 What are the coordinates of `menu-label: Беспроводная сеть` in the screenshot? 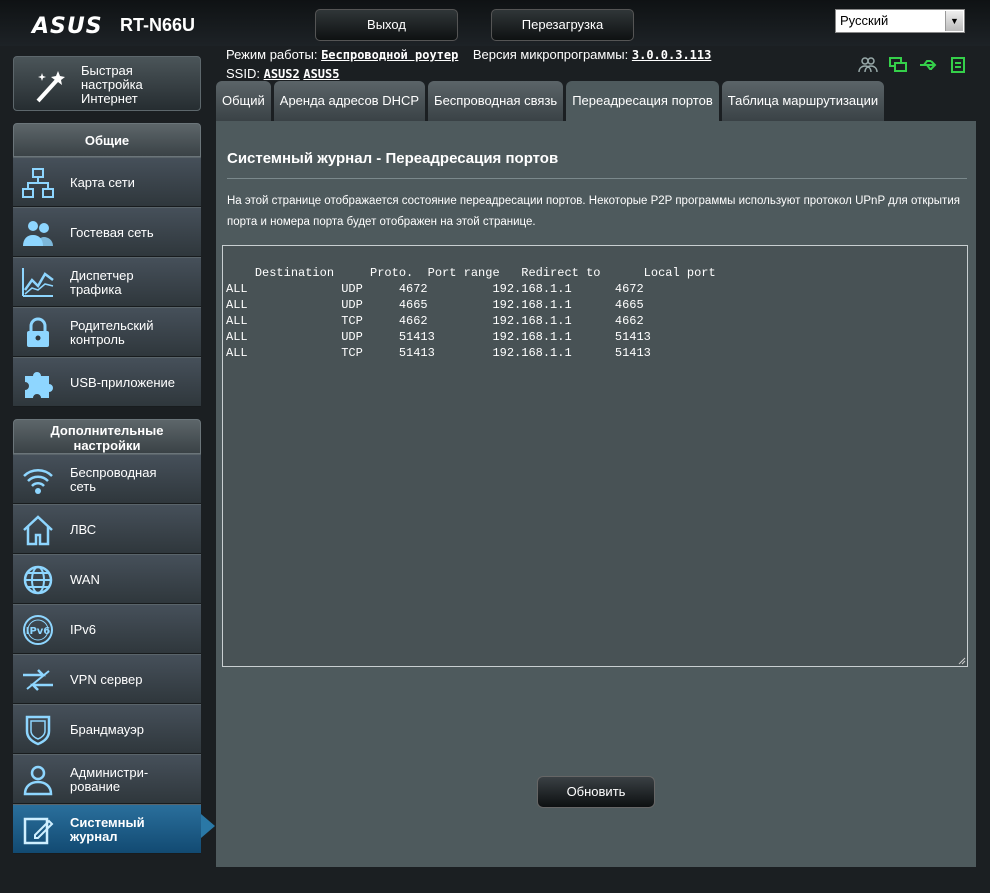 It's located at (113, 479).